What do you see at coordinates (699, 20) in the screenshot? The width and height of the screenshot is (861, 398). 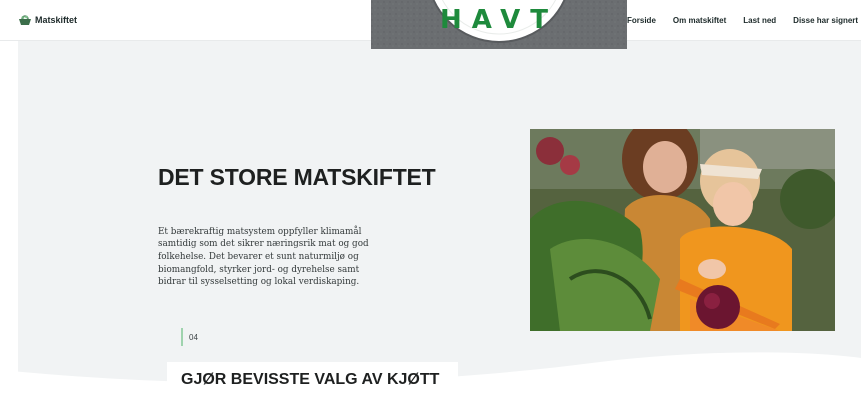 I see `nav-link-om-matskiftet: Om matskiftet` at bounding box center [699, 20].